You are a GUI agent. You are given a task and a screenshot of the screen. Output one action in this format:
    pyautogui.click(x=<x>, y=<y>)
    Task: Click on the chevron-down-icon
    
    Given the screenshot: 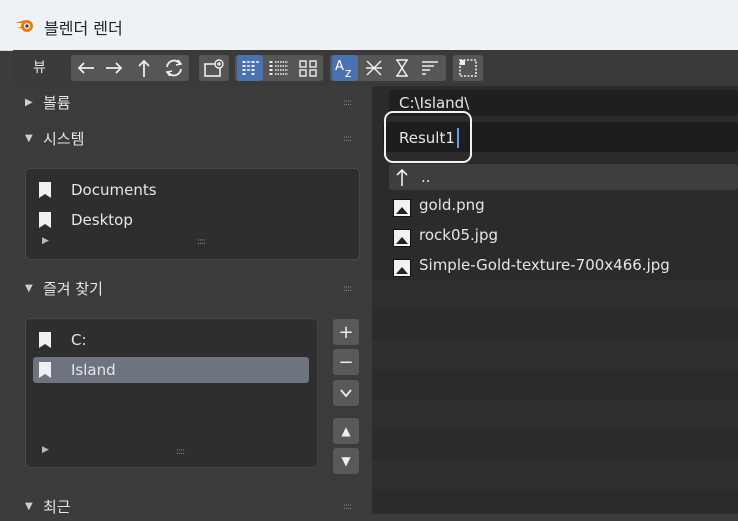 What is the action you would take?
    pyautogui.click(x=346, y=393)
    